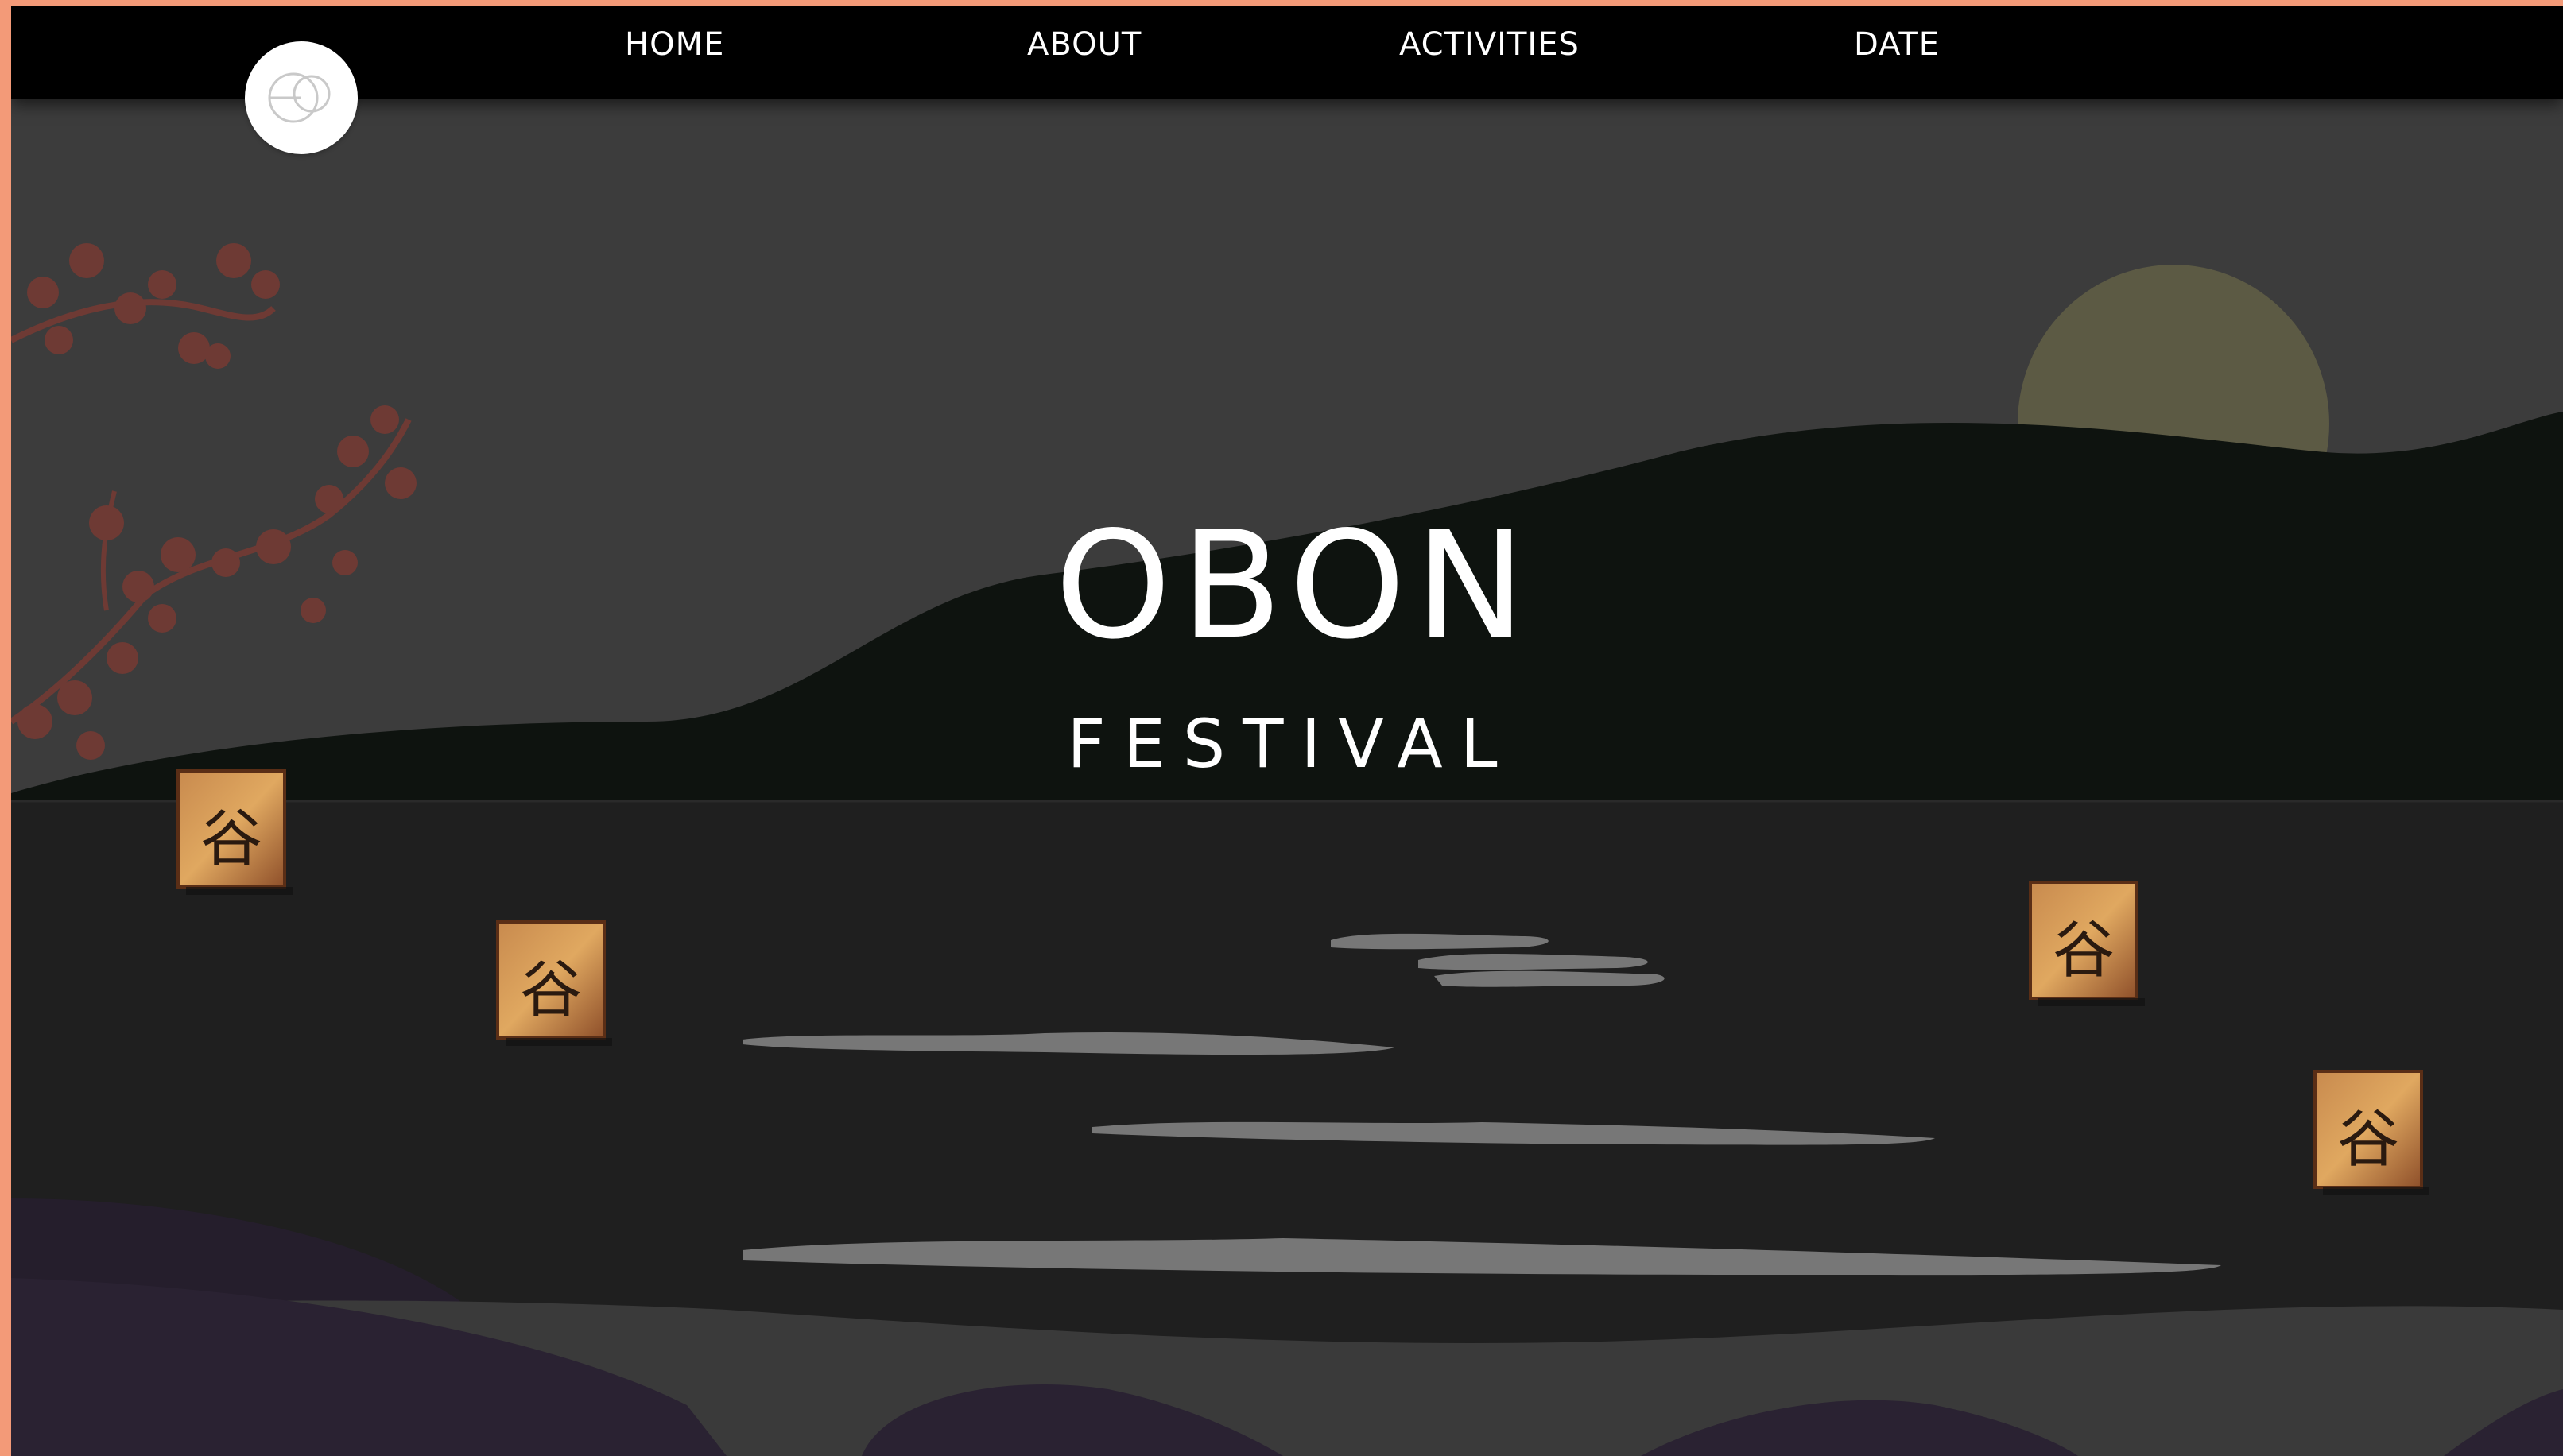  I want to click on hero-subtitle: FESTIVAL, so click(1291, 744).